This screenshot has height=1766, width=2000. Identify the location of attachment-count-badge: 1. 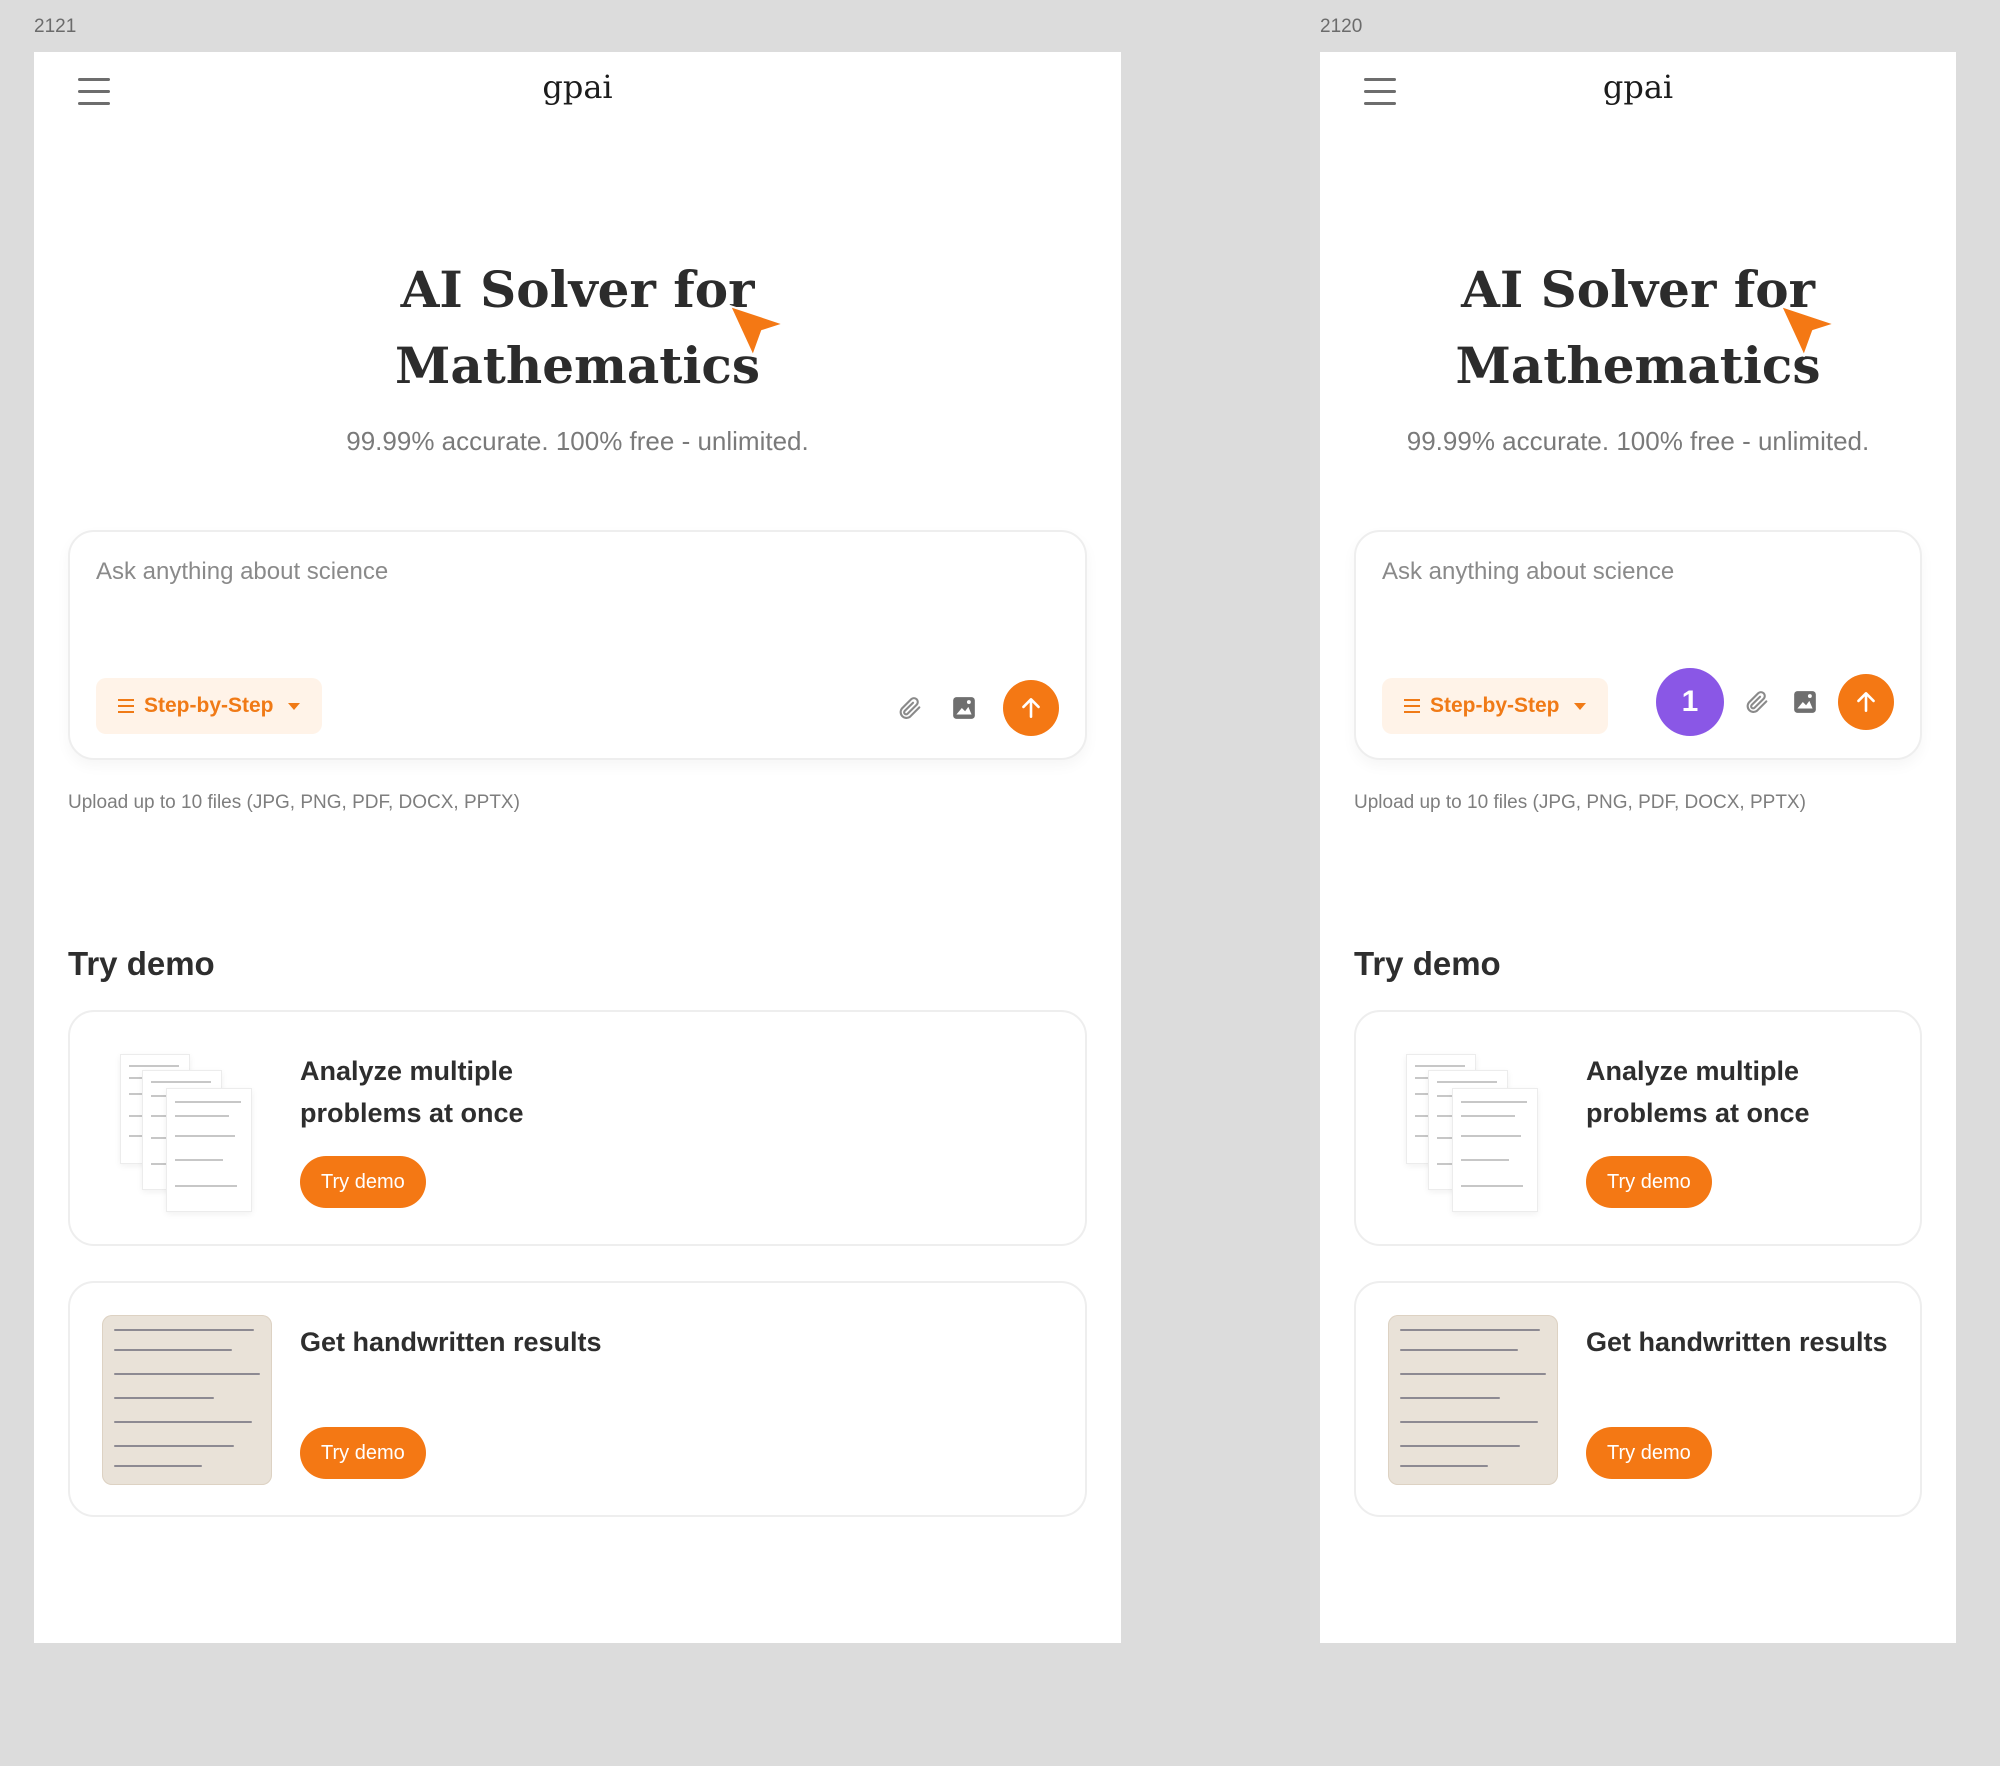
(1690, 702).